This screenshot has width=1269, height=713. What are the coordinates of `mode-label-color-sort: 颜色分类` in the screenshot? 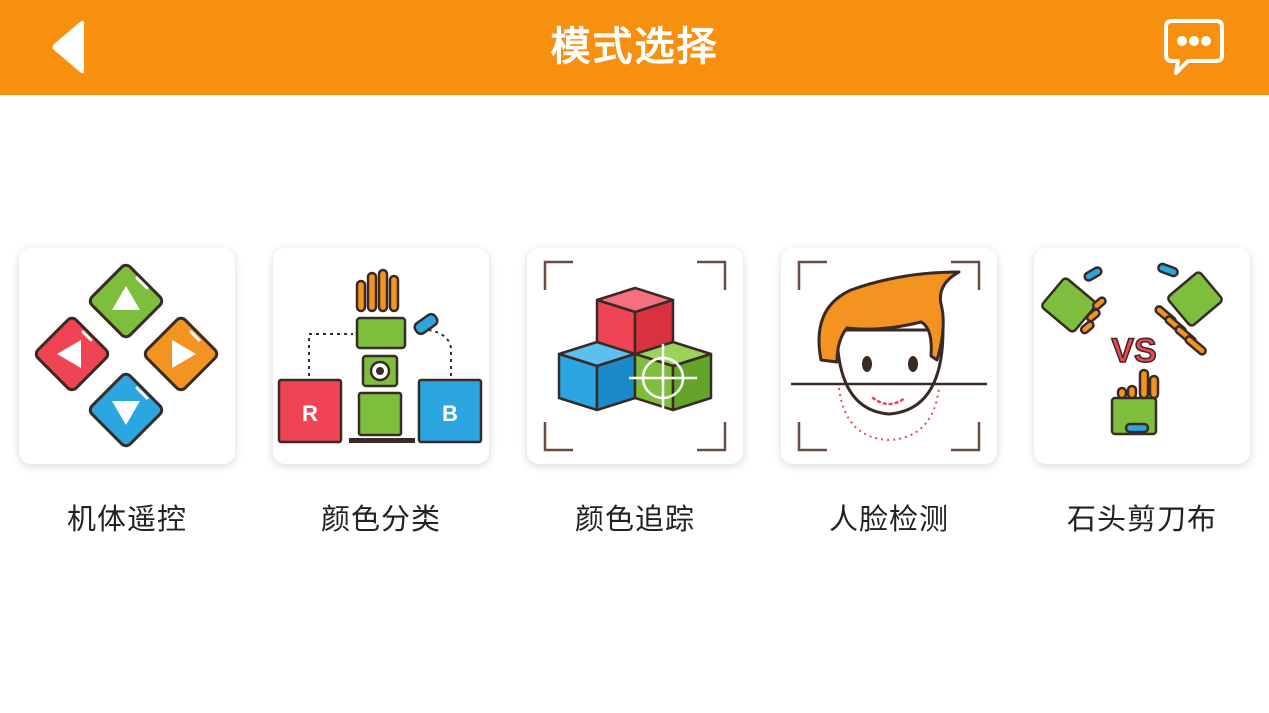 It's located at (380, 519).